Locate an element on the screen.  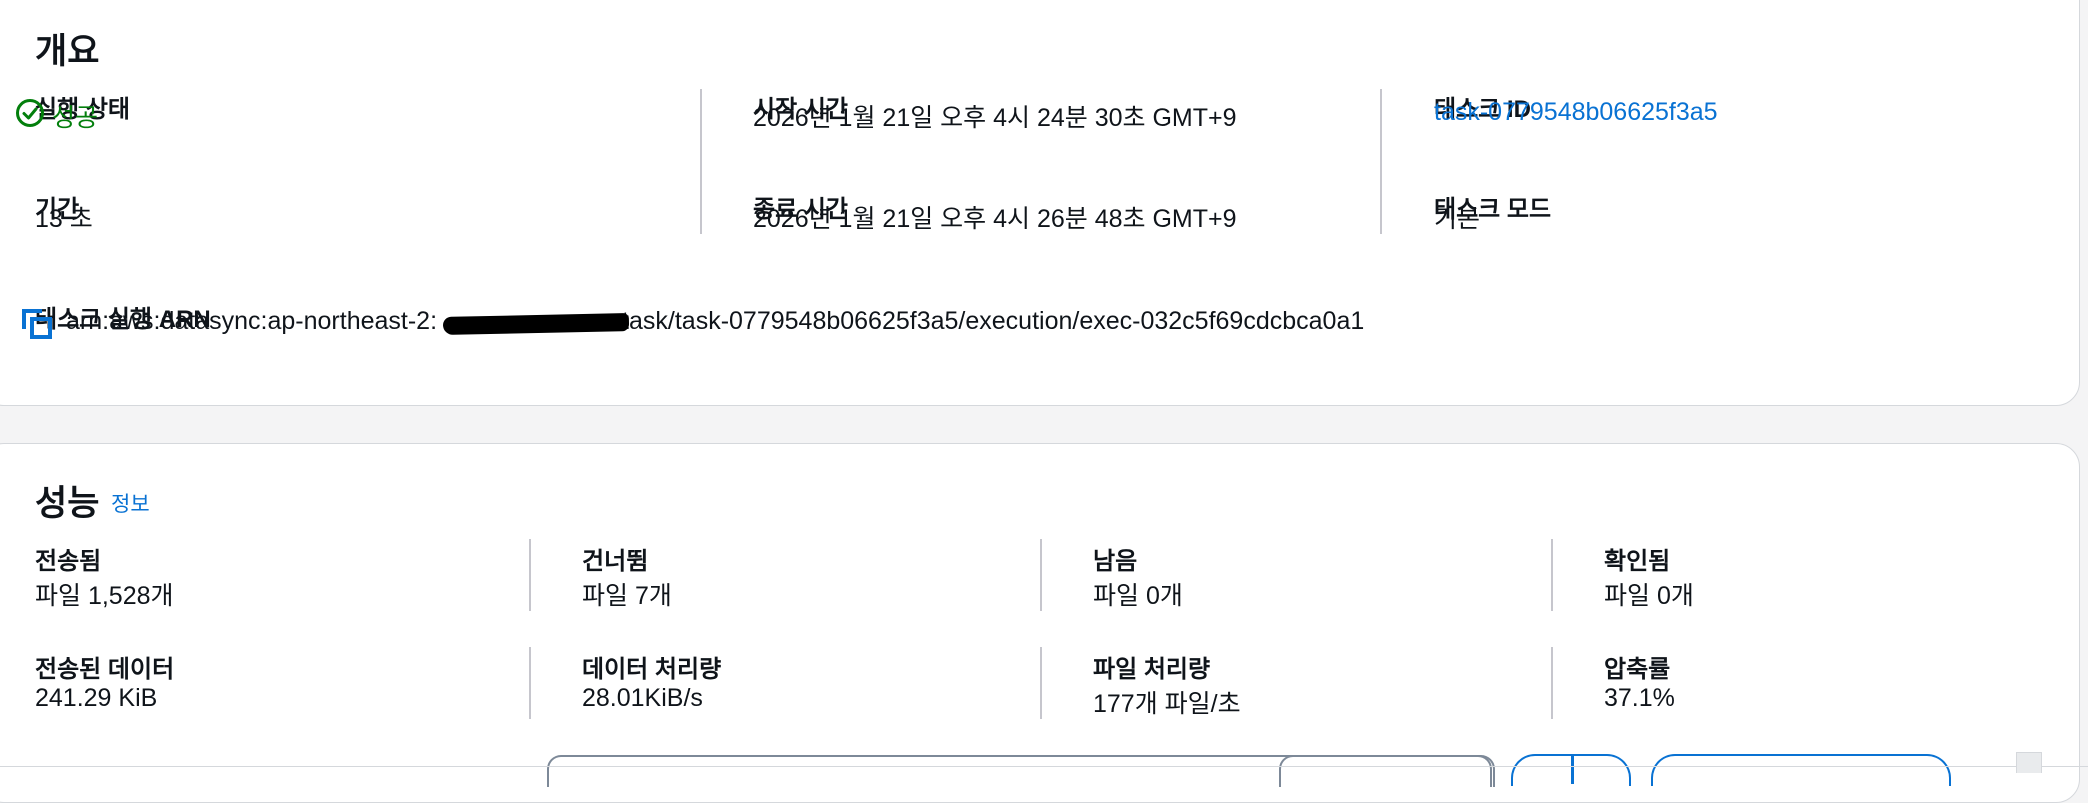
metric-label: 데이터 처리량 is located at coordinates (652, 669).